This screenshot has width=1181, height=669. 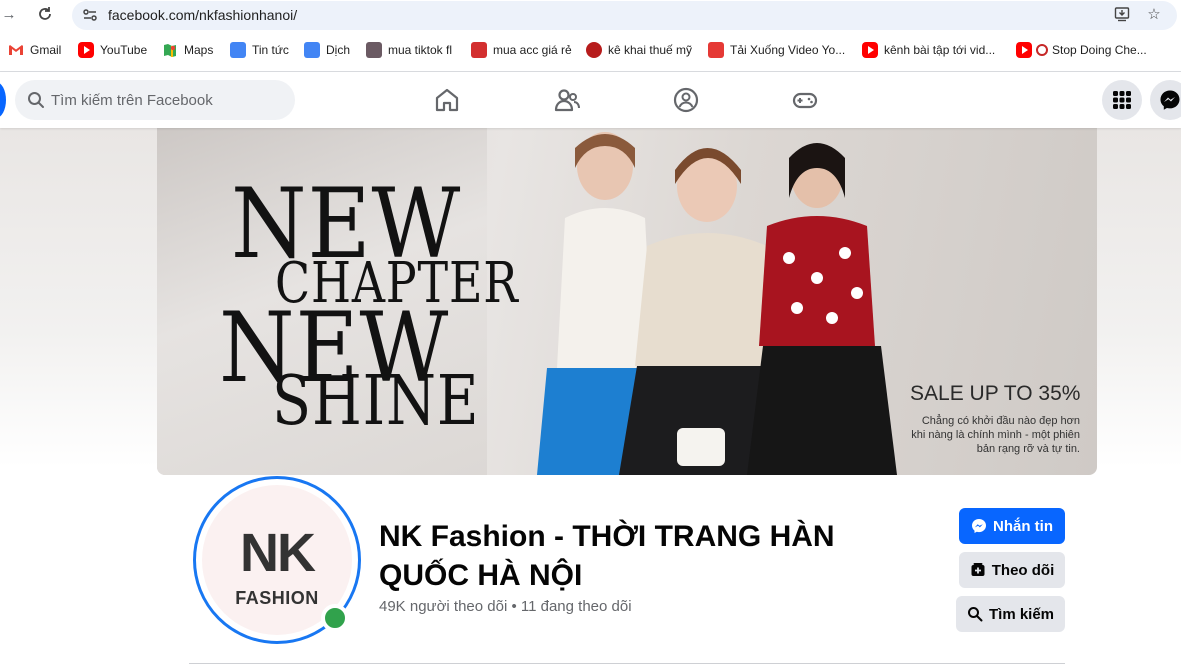 I want to click on facebook-logo-icon, so click(x=3, y=100).